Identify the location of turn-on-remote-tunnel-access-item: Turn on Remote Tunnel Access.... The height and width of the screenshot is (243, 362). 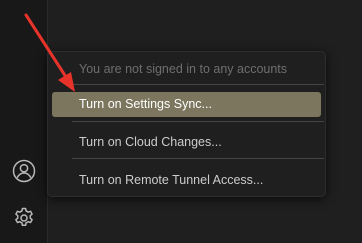
(186, 180).